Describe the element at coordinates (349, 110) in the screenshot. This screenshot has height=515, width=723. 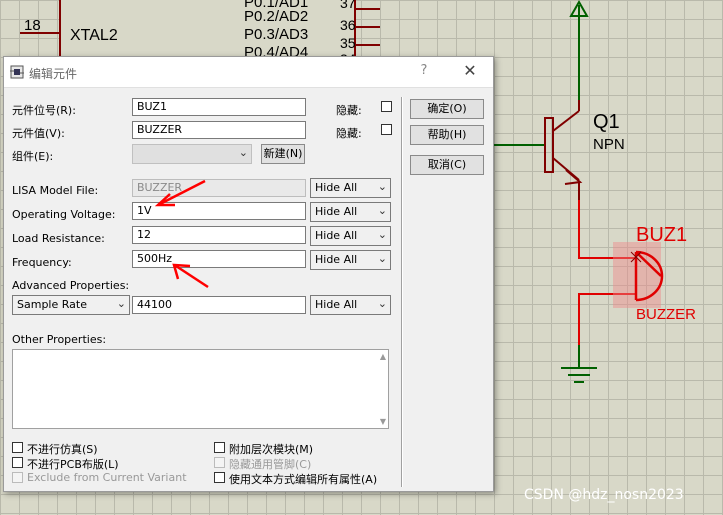
I see `ref-hidden-label: 隐藏:` at that location.